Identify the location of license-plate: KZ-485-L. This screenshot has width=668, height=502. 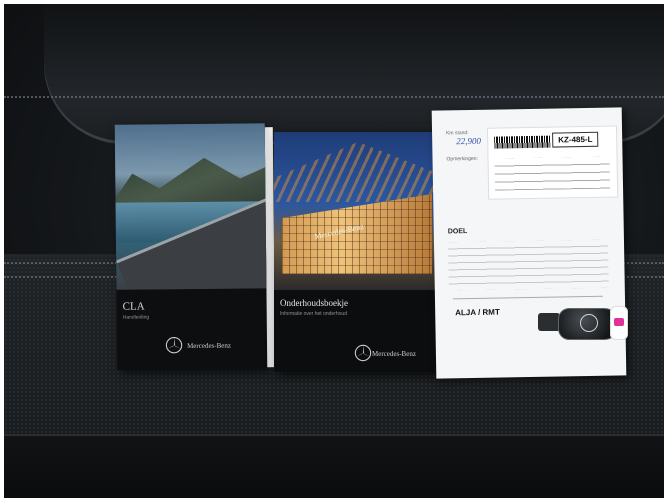
(575, 139).